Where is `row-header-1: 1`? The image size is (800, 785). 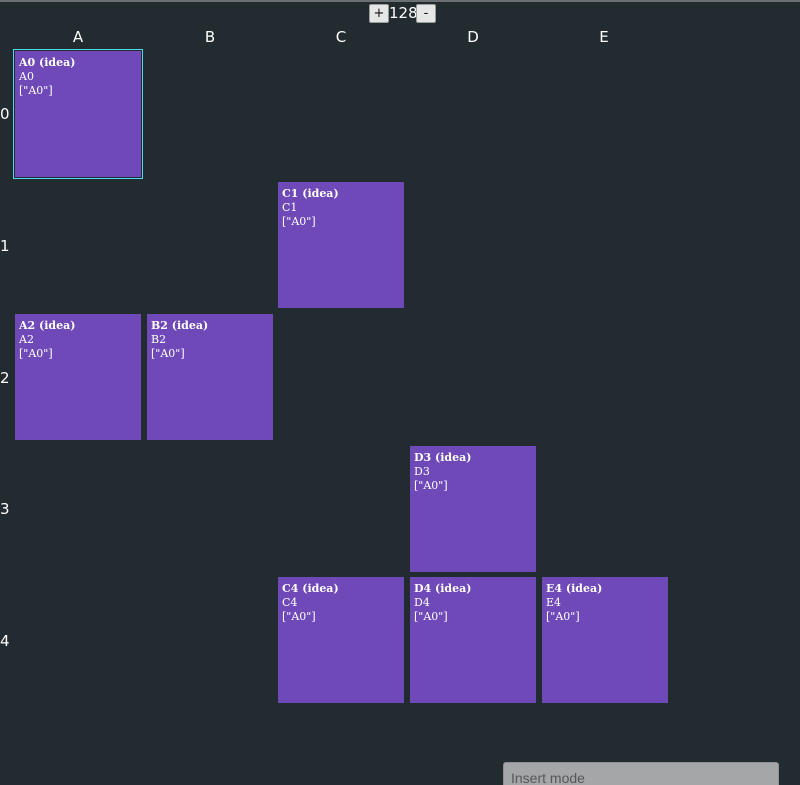 row-header-1: 1 is located at coordinates (5, 246).